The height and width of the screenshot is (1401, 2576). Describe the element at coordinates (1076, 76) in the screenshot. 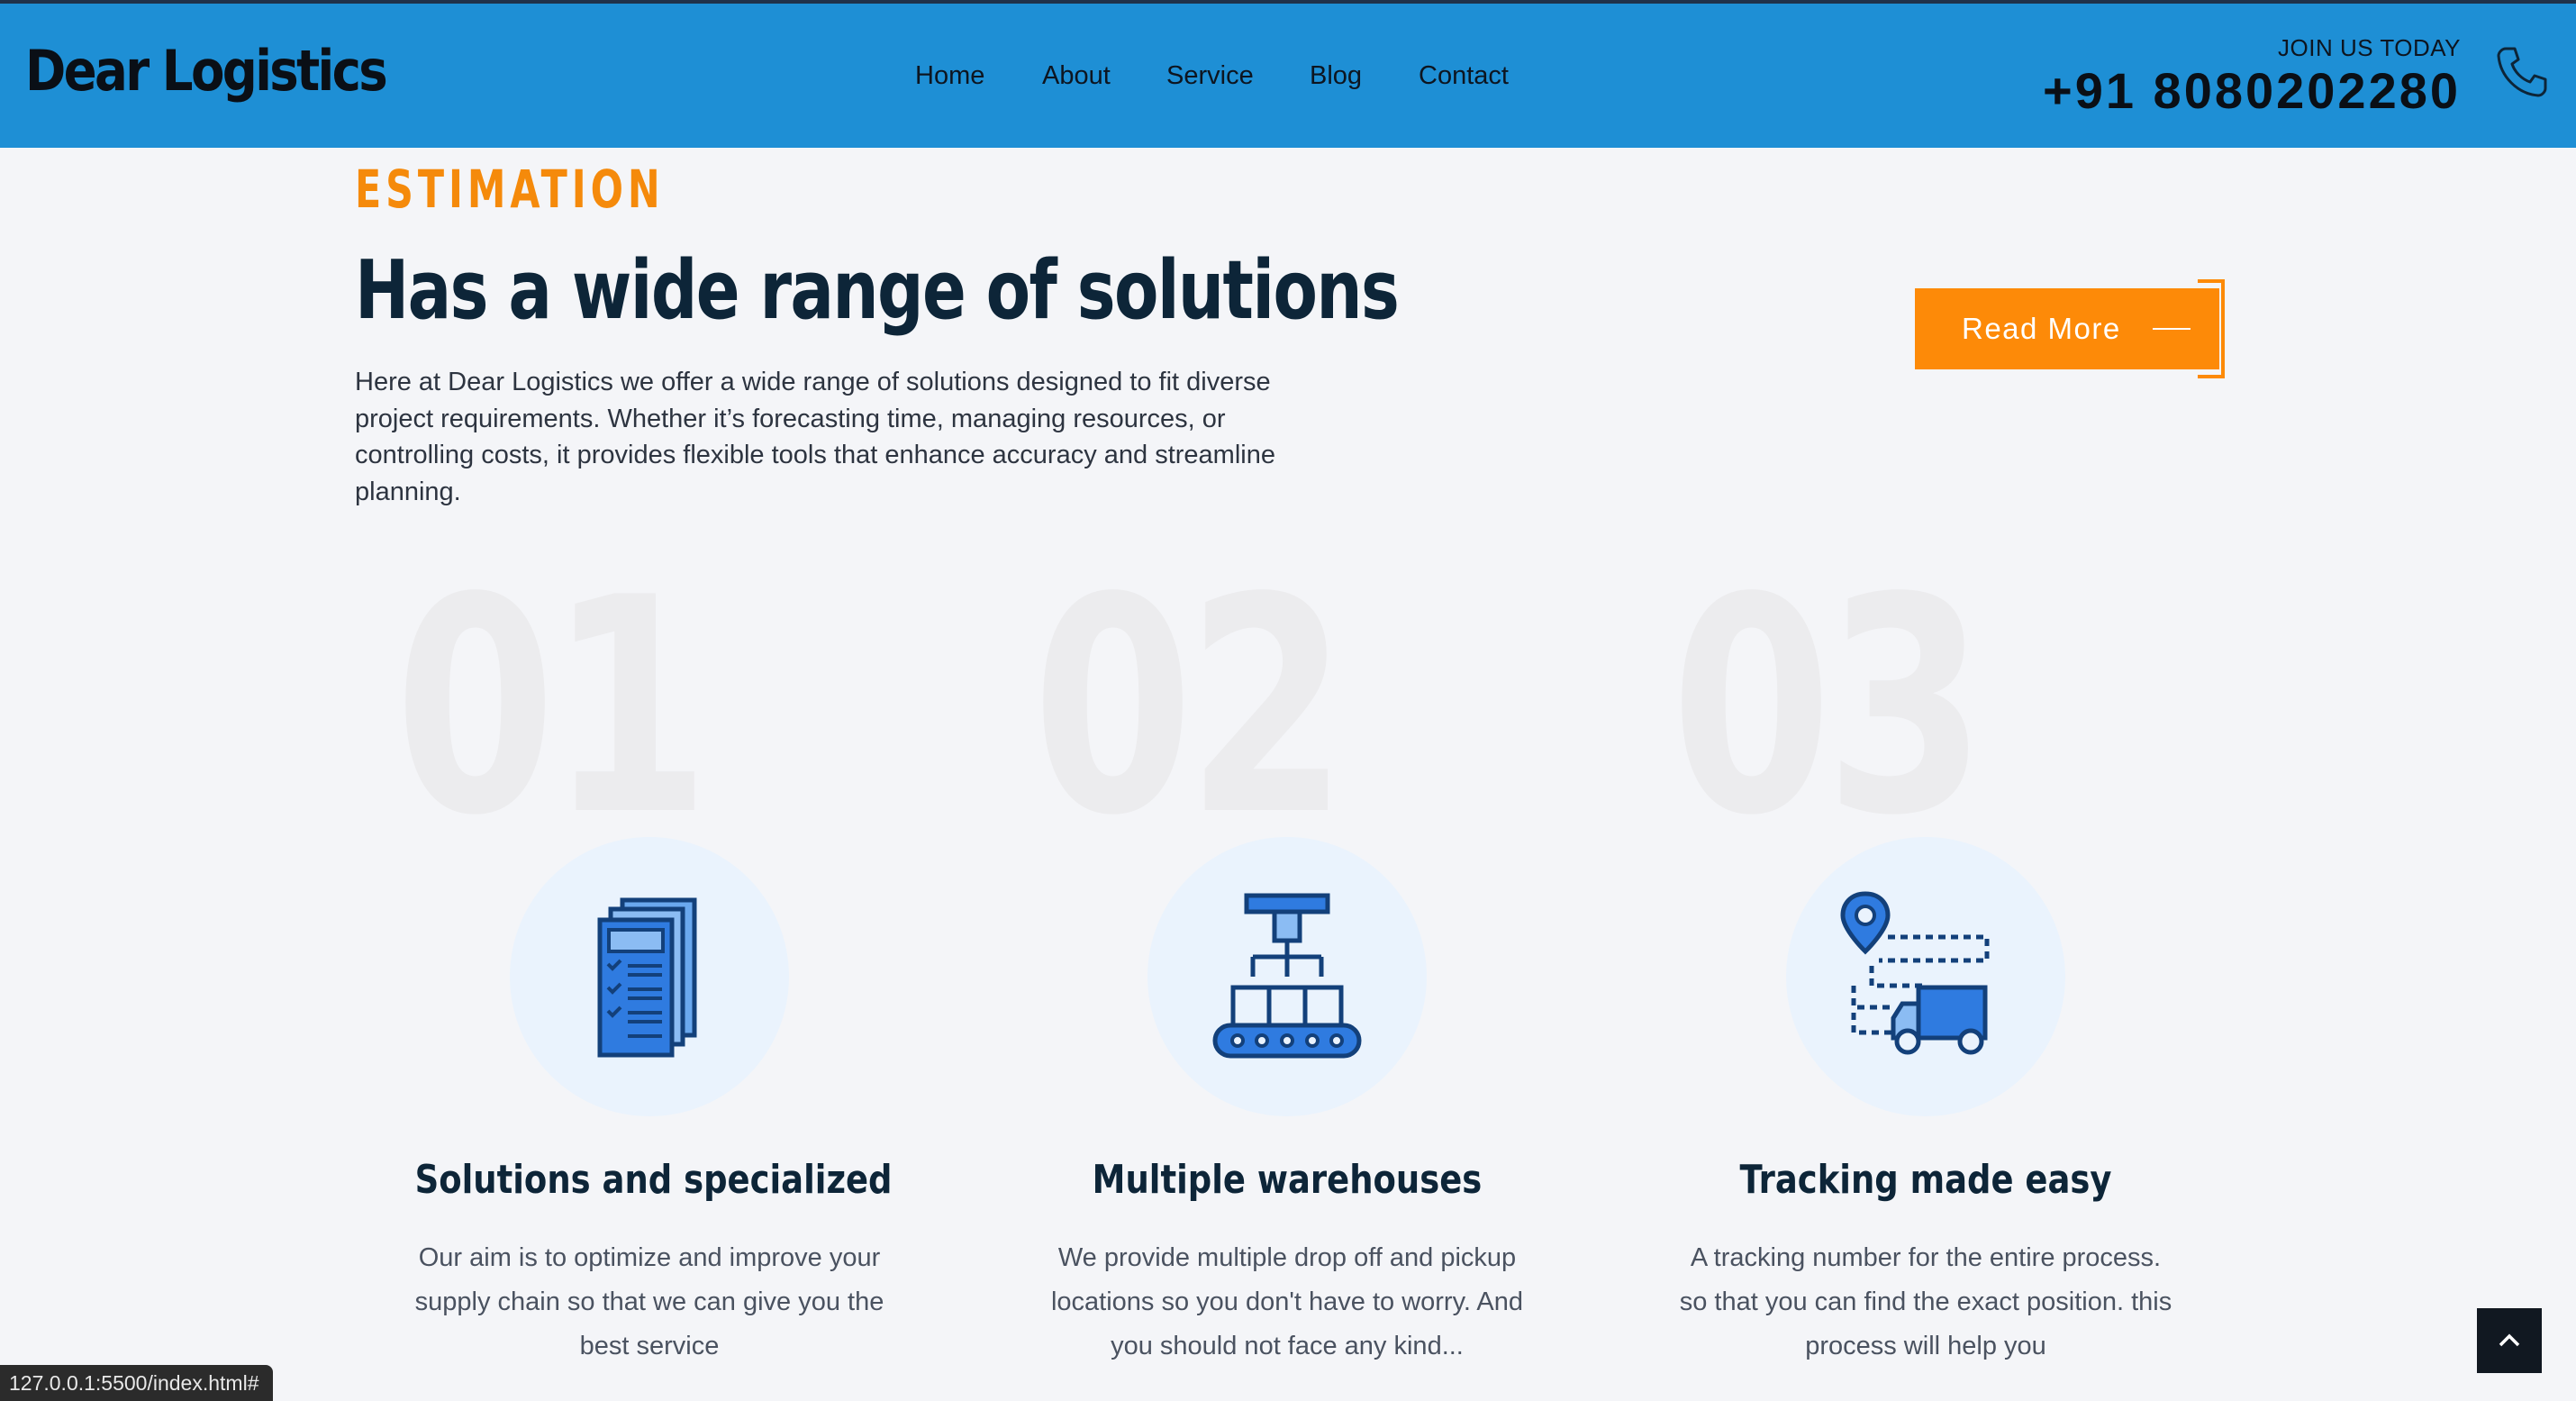

I see `nav-about: About` at that location.